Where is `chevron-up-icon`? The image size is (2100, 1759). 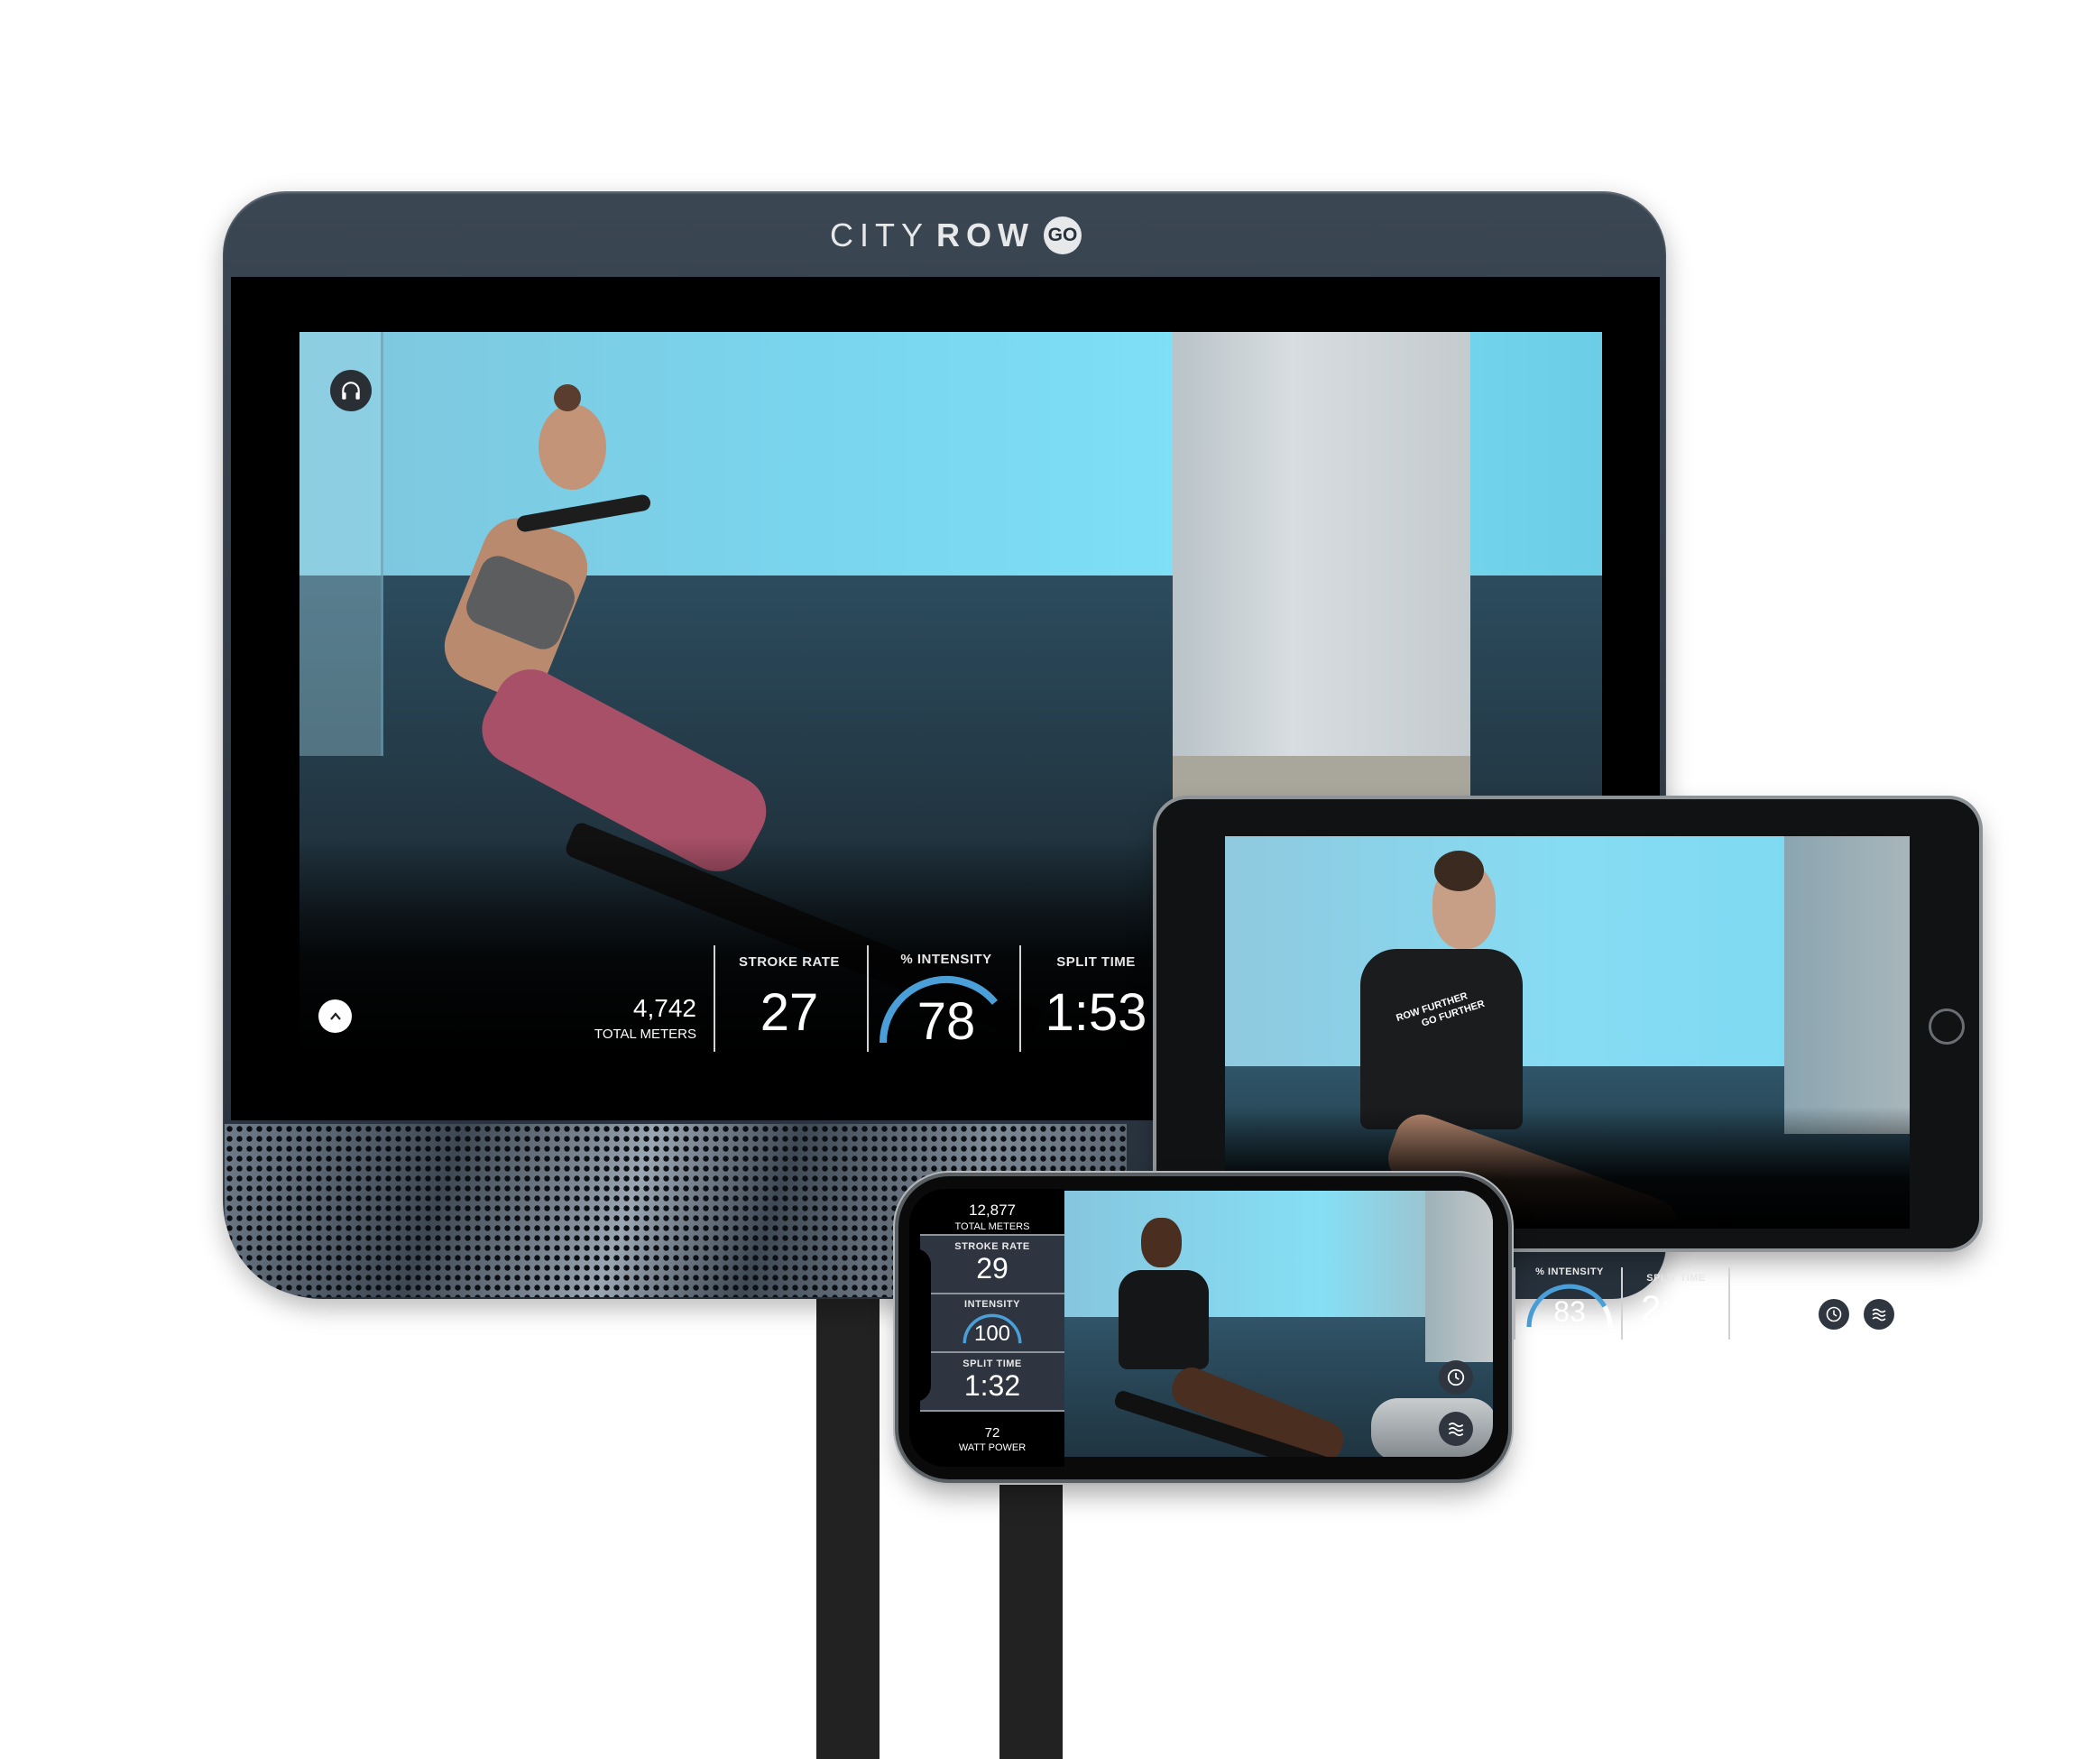 chevron-up-icon is located at coordinates (335, 1015).